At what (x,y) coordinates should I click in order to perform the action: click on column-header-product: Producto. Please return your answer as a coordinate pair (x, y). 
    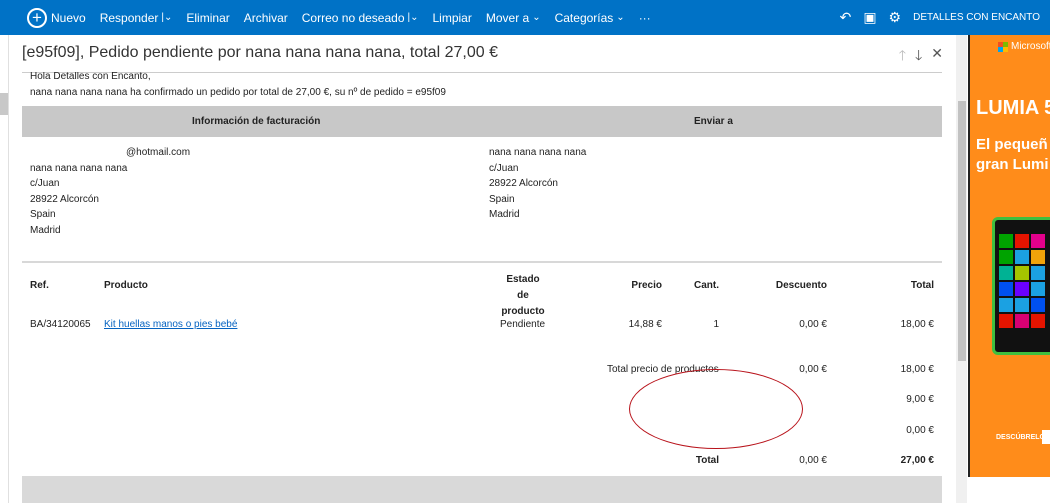
    Looking at the image, I should click on (126, 285).